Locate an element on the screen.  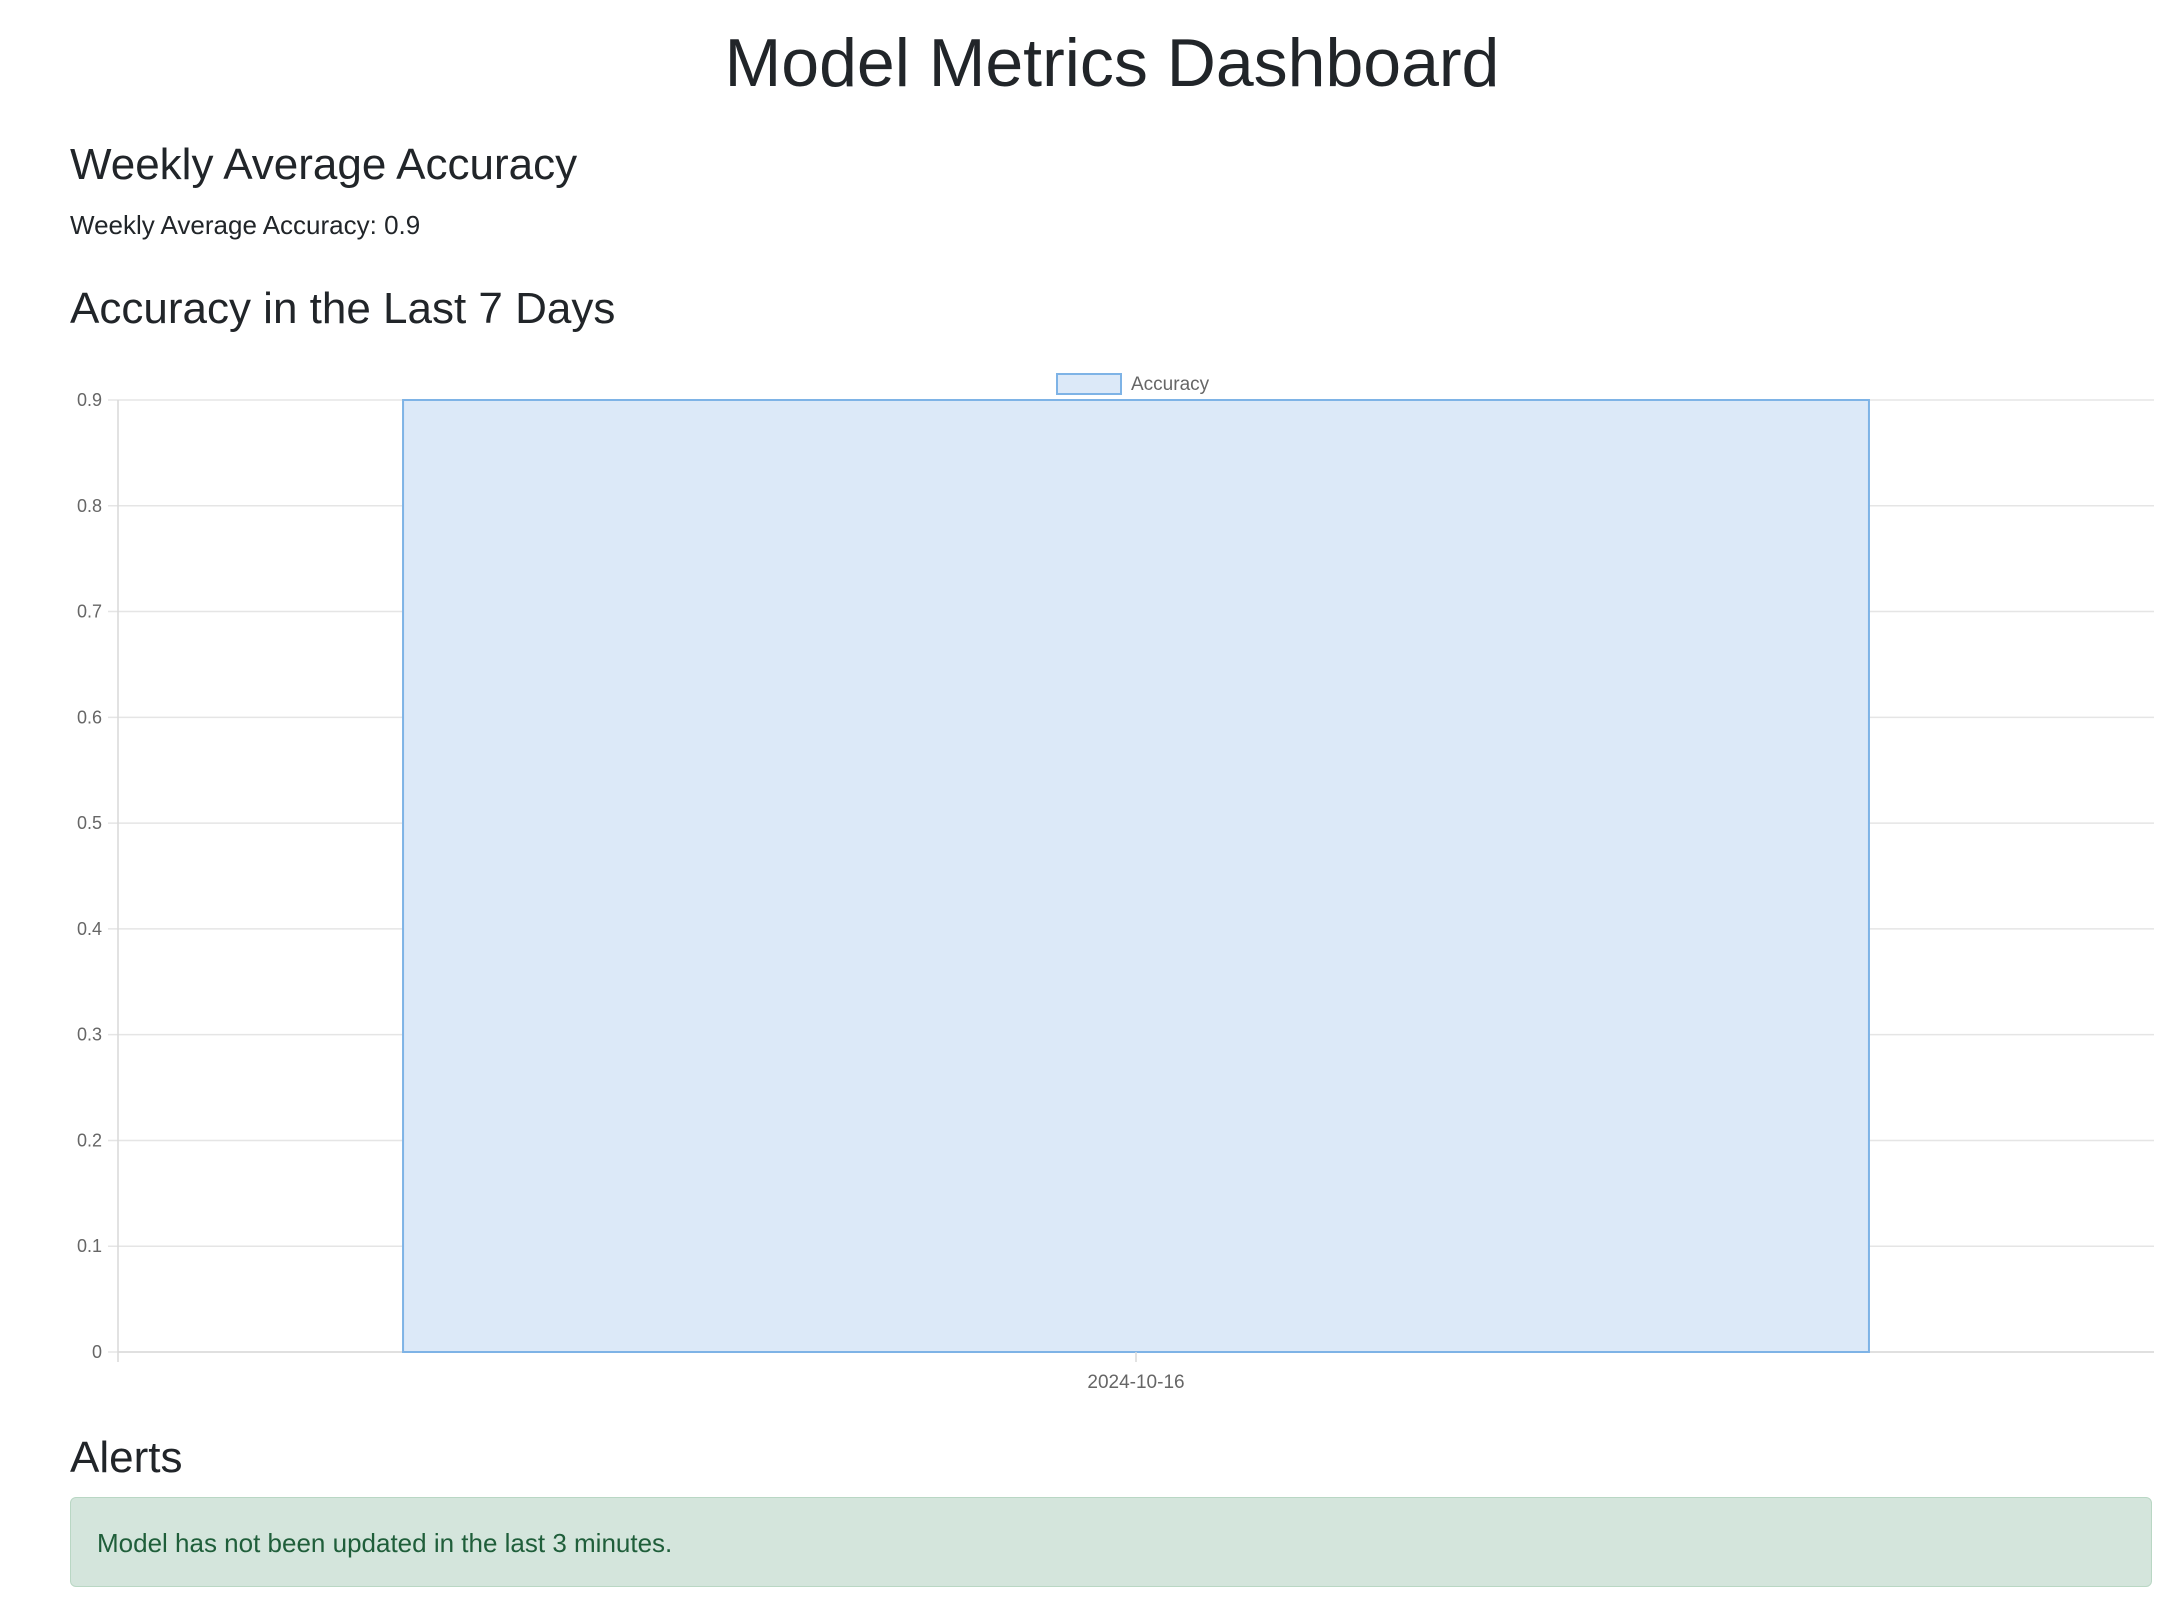
weekly-average-label: Weekly Average Accuracy: is located at coordinates (223, 225).